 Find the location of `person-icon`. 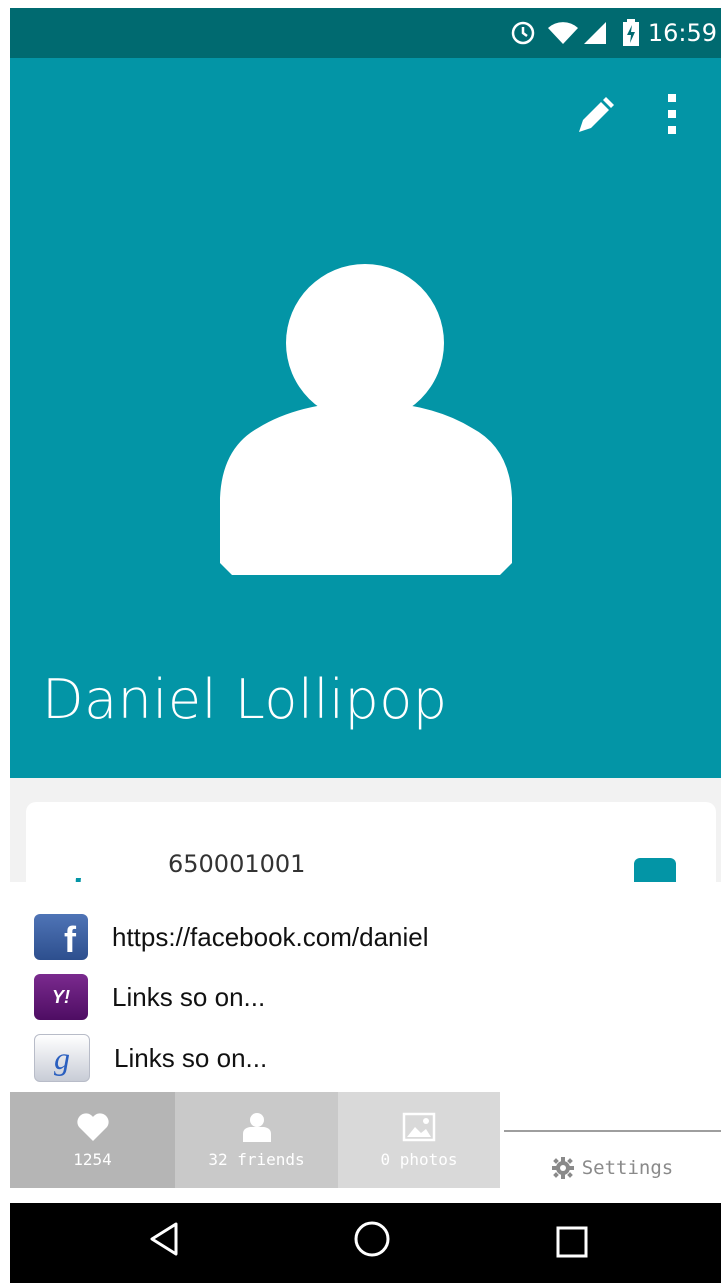

person-icon is located at coordinates (256, 1127).